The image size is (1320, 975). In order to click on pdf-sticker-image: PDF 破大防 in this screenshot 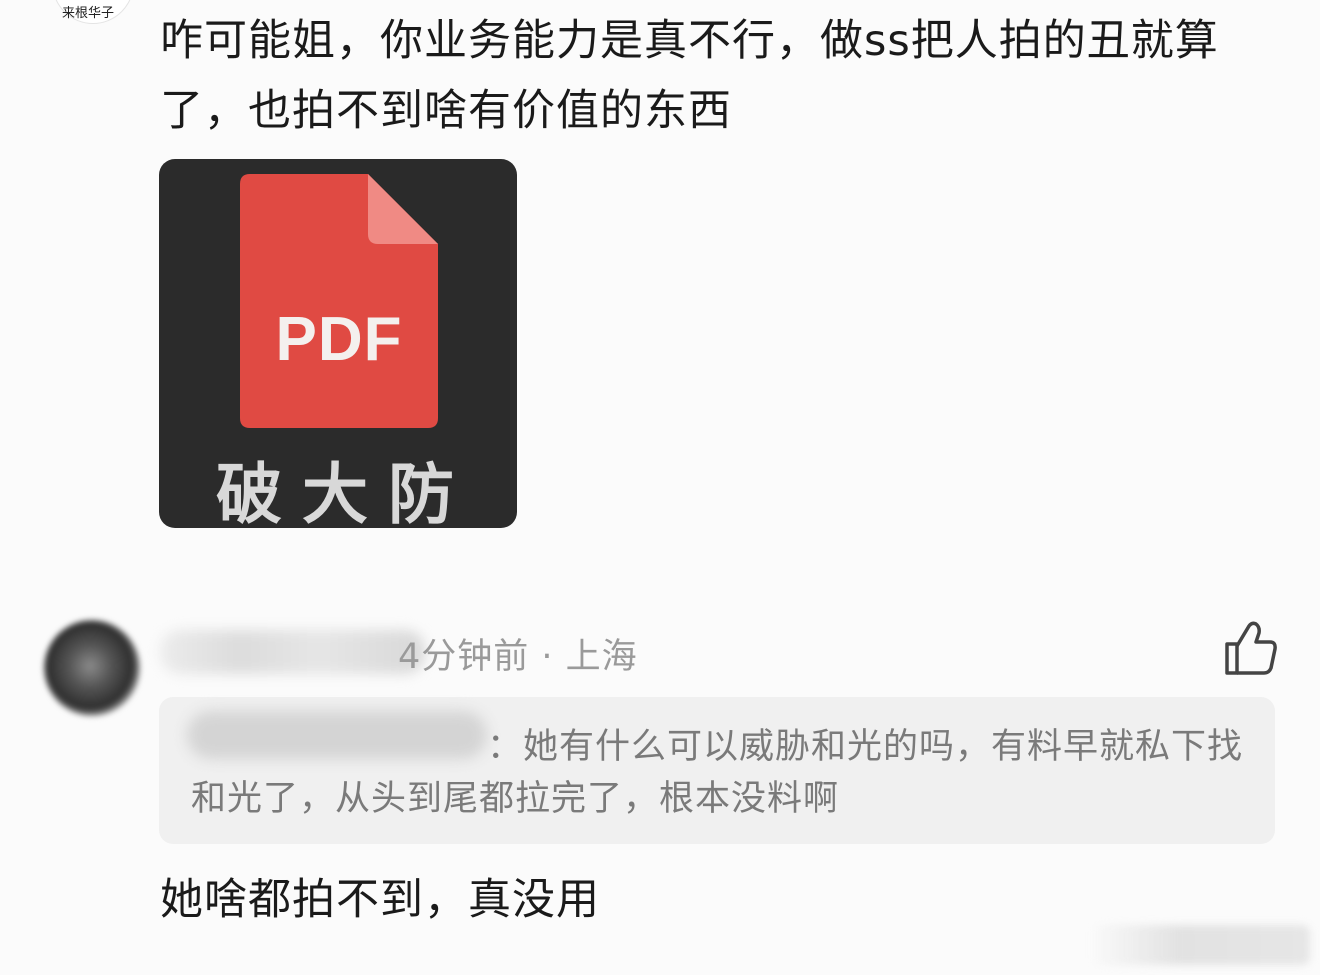, I will do `click(338, 343)`.